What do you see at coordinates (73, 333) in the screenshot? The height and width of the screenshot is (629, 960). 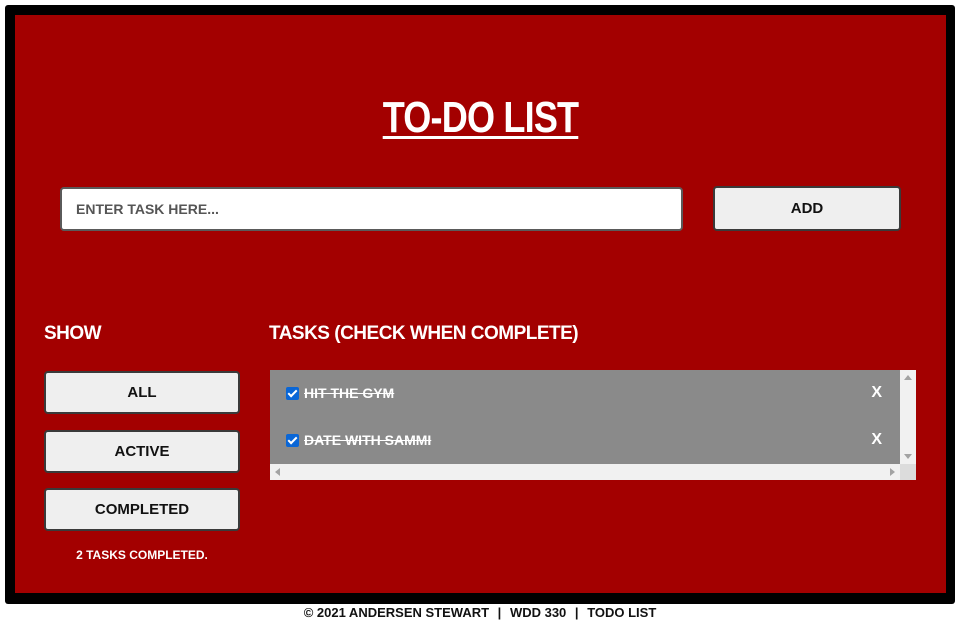 I see `filters-heading: SHOW` at bounding box center [73, 333].